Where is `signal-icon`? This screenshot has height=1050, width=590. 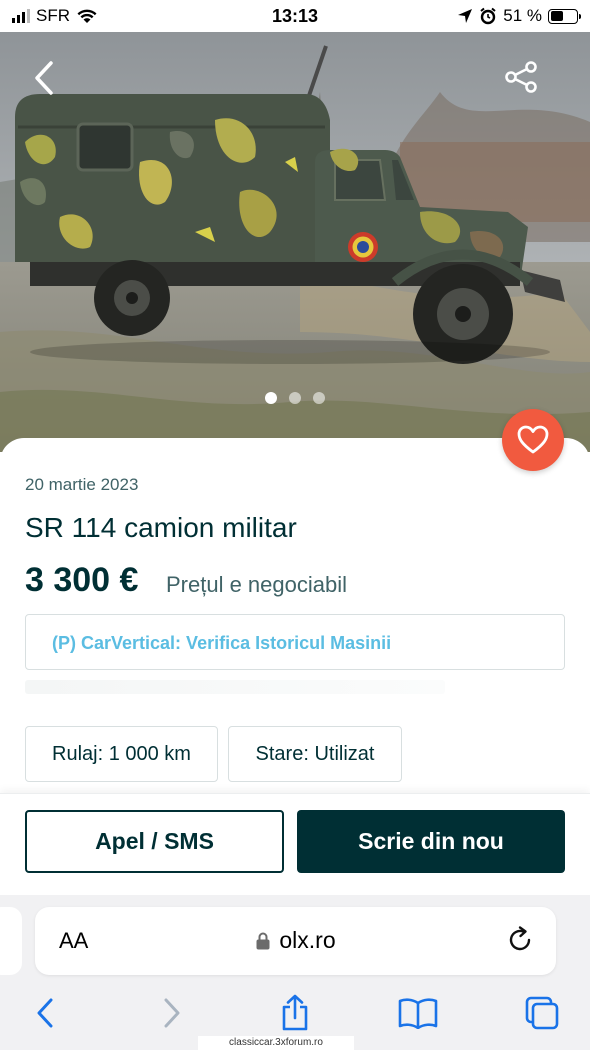
signal-icon is located at coordinates (21, 16).